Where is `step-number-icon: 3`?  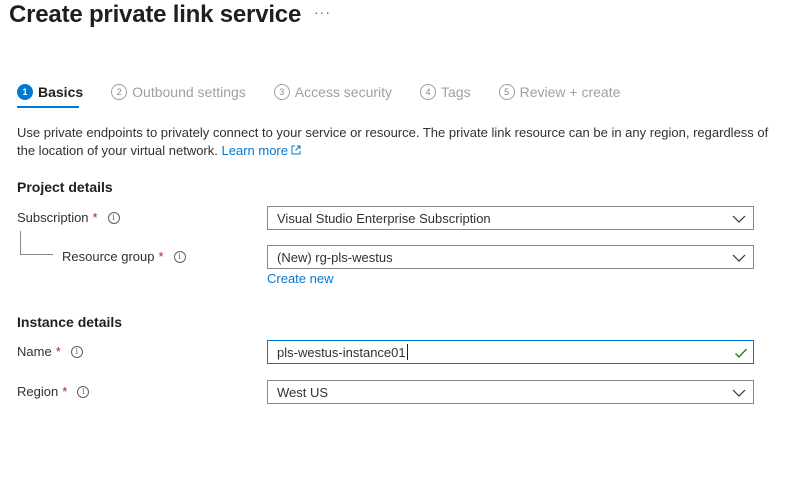
step-number-icon: 3 is located at coordinates (281, 92).